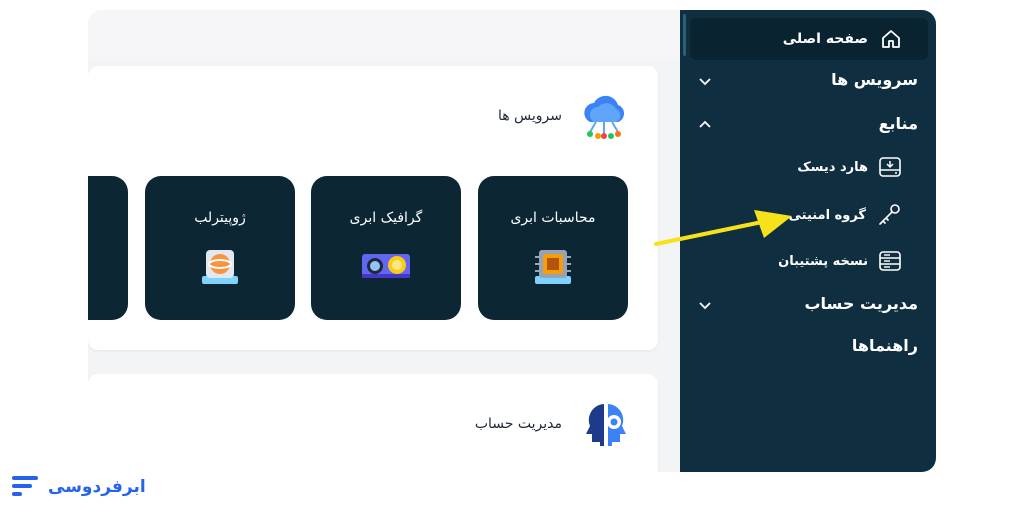  What do you see at coordinates (890, 261) in the screenshot?
I see `server-icon` at bounding box center [890, 261].